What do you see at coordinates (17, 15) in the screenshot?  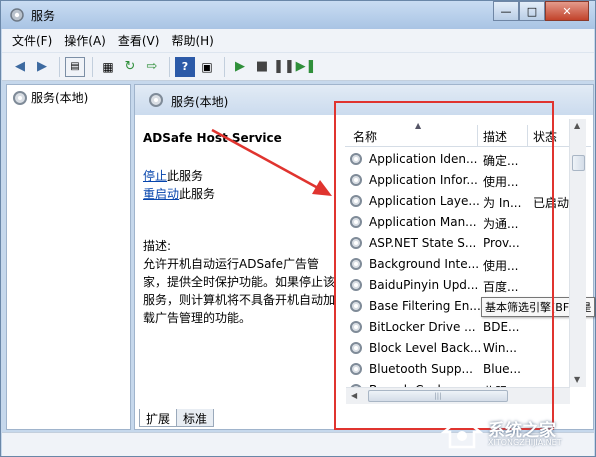 I see `services-app-icon` at bounding box center [17, 15].